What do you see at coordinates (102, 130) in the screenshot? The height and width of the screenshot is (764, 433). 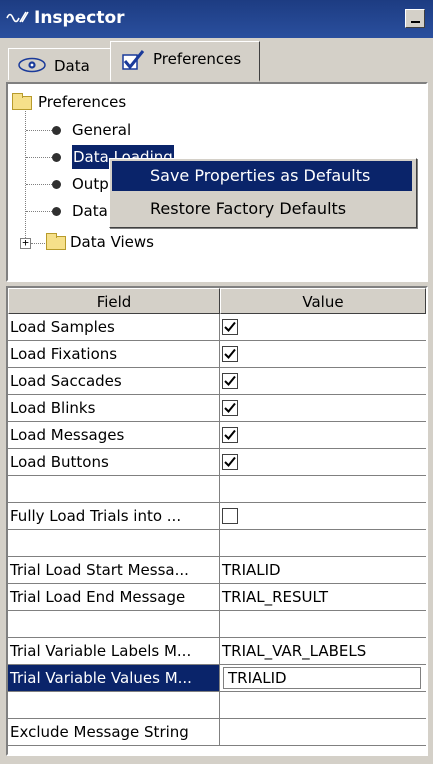 I see `tree-item-label: General` at bounding box center [102, 130].